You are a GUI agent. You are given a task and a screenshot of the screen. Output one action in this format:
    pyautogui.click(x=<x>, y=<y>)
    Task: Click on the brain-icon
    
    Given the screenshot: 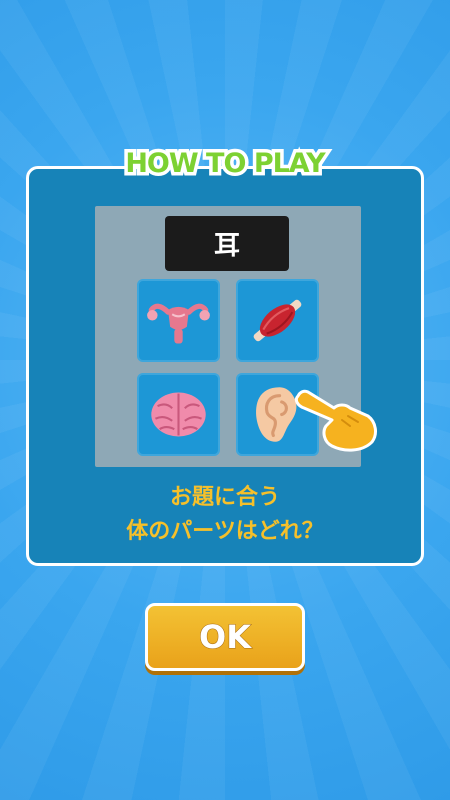 What is the action you would take?
    pyautogui.click(x=178, y=414)
    